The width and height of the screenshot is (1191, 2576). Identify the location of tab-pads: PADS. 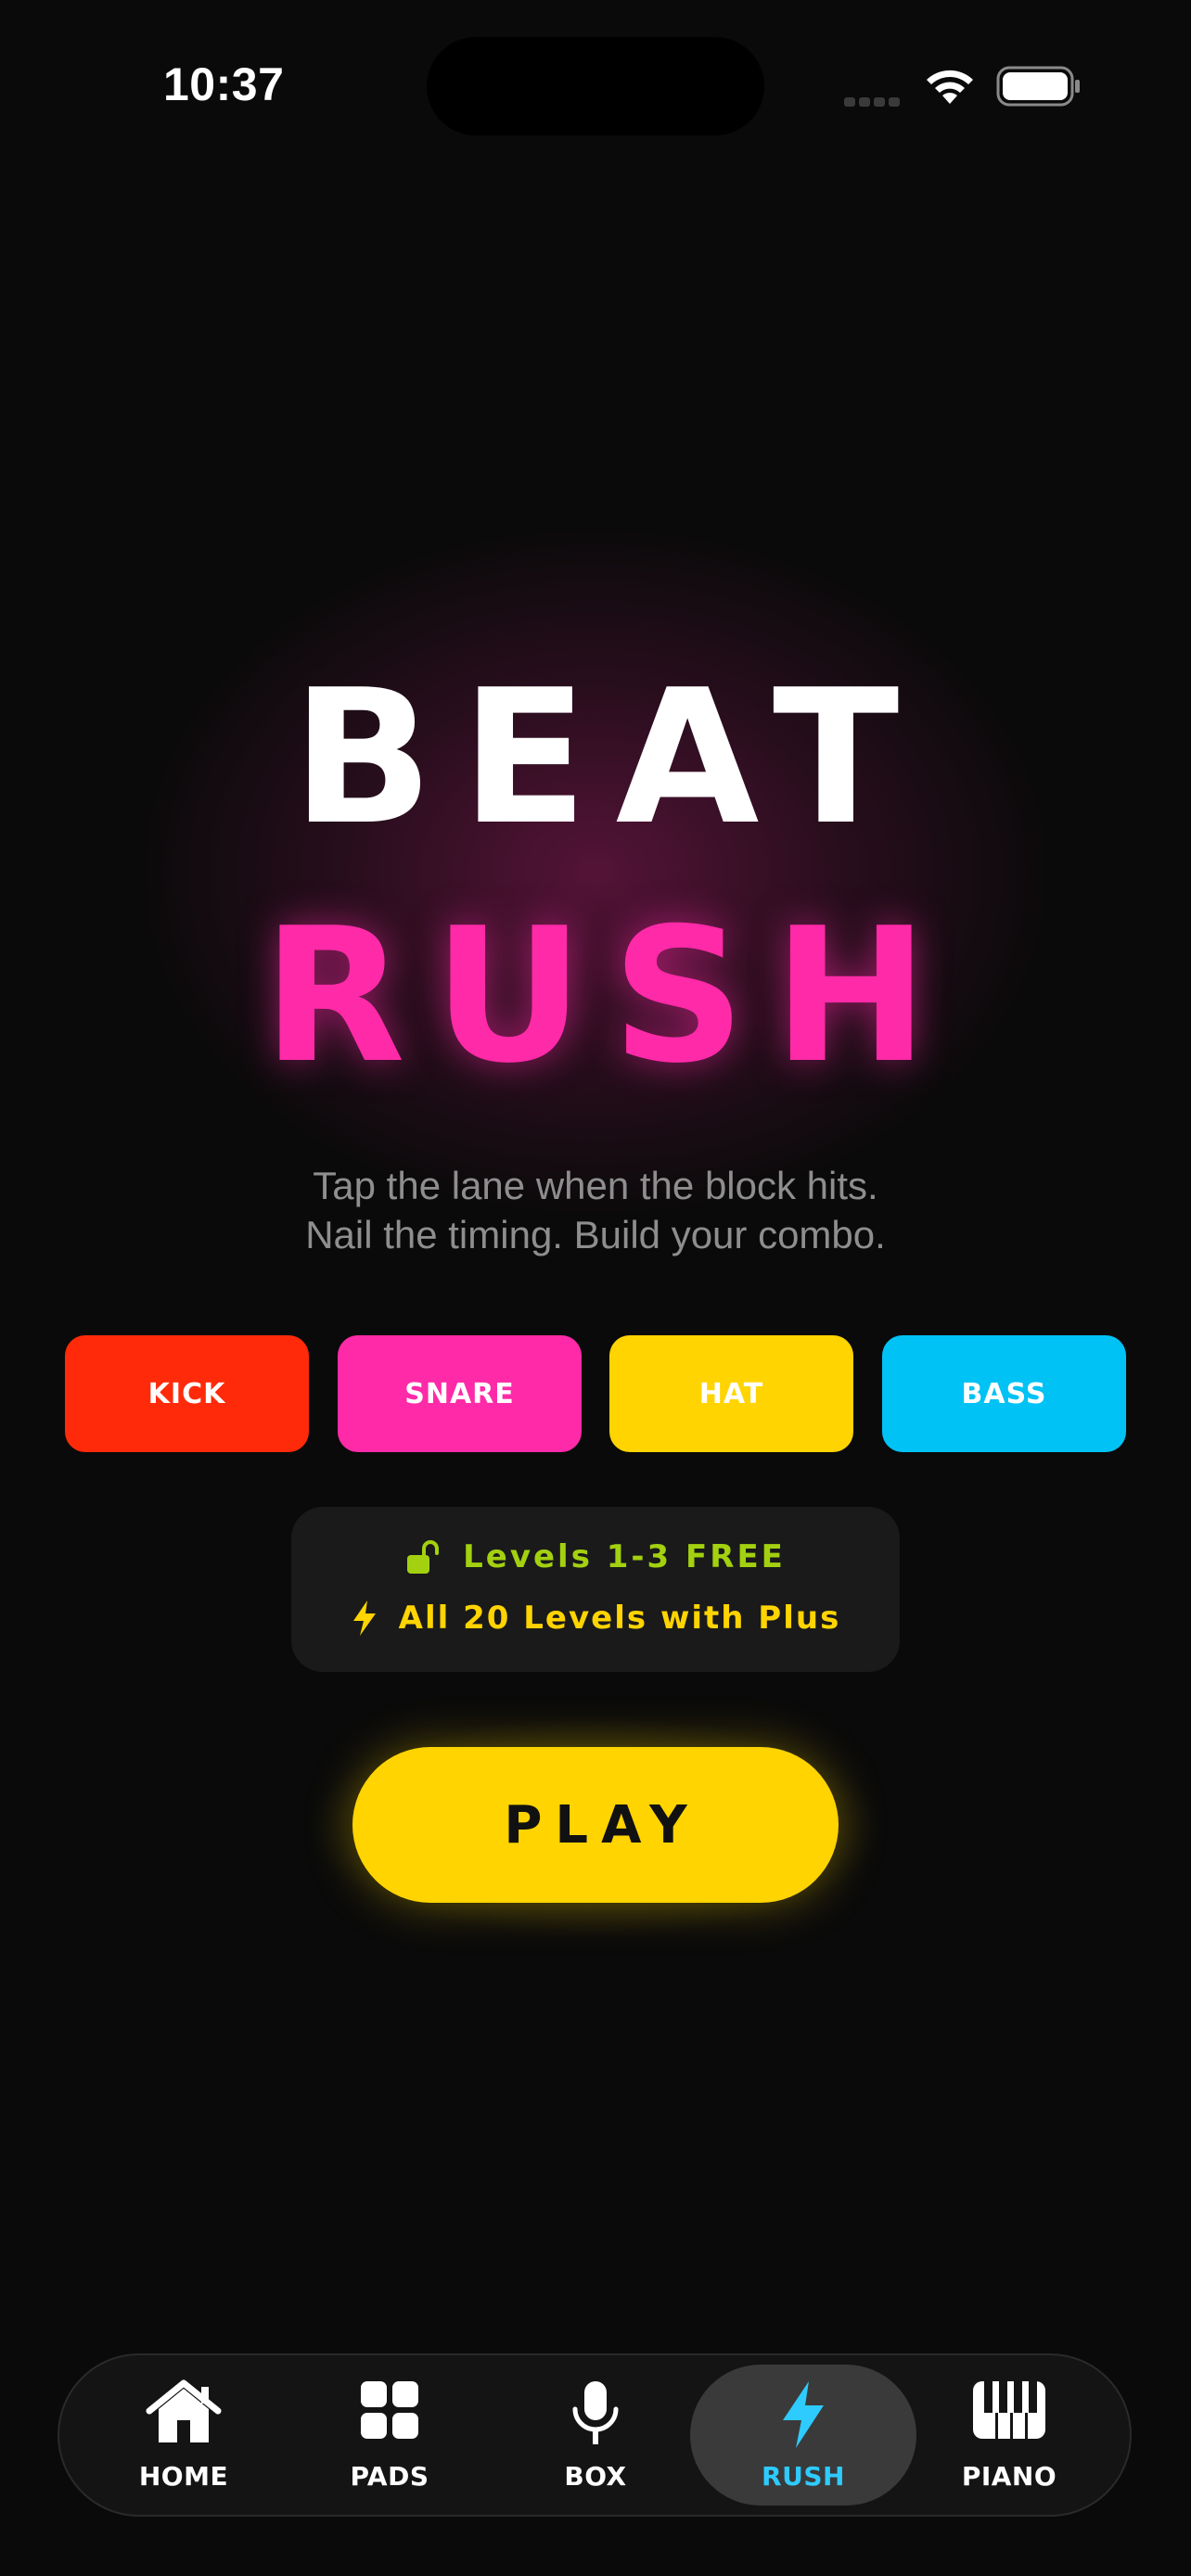
(389, 2435).